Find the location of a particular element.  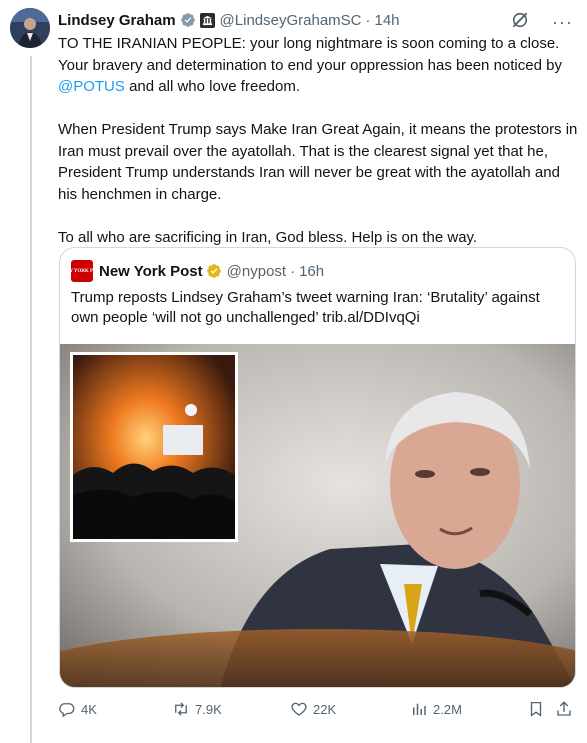

like-icon is located at coordinates (299, 709).